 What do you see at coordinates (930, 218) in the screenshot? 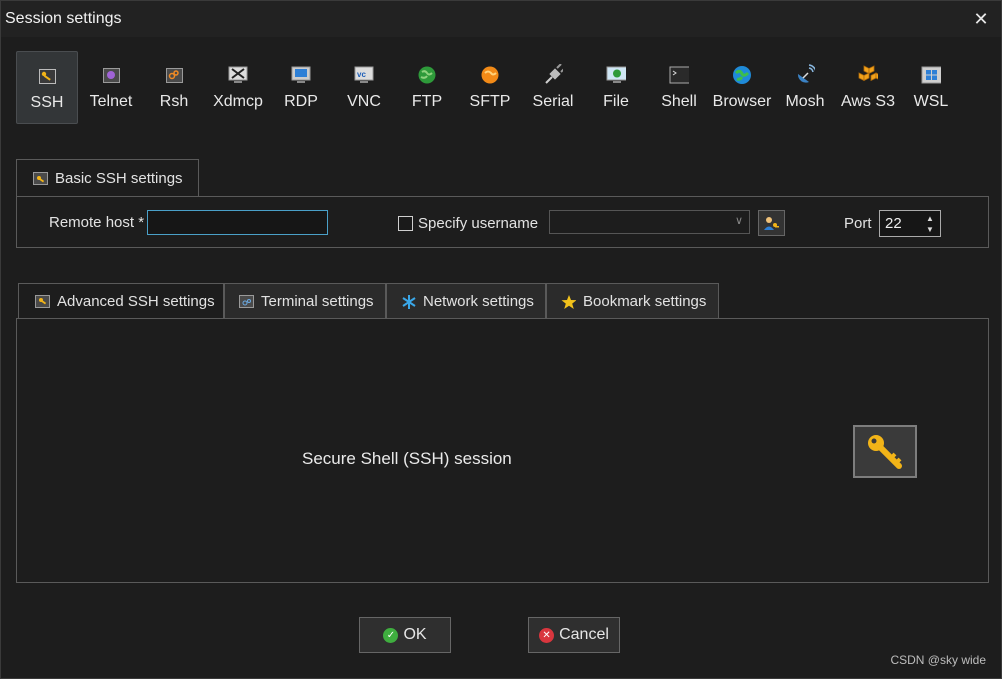
I see `spin-up-icon: ▲` at bounding box center [930, 218].